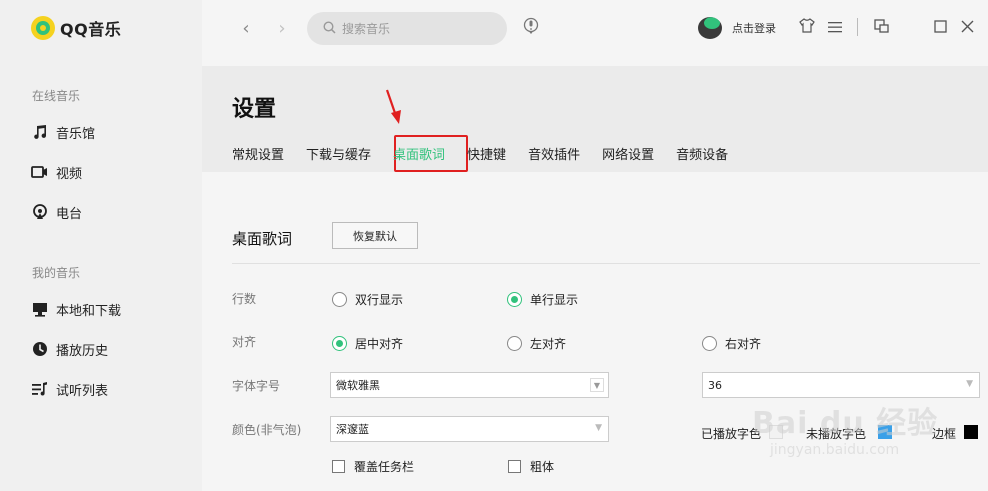 This screenshot has width=988, height=491. I want to click on app-logo: QQ音乐, so click(76, 28).